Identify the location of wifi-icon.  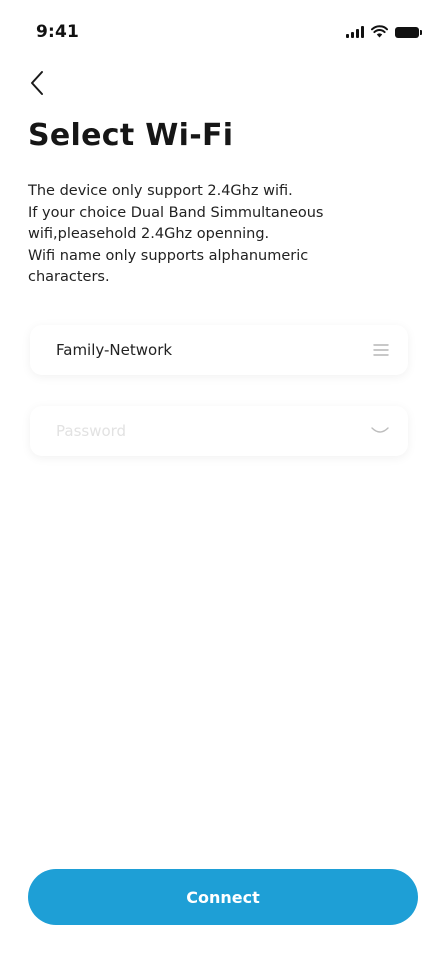
(379, 32).